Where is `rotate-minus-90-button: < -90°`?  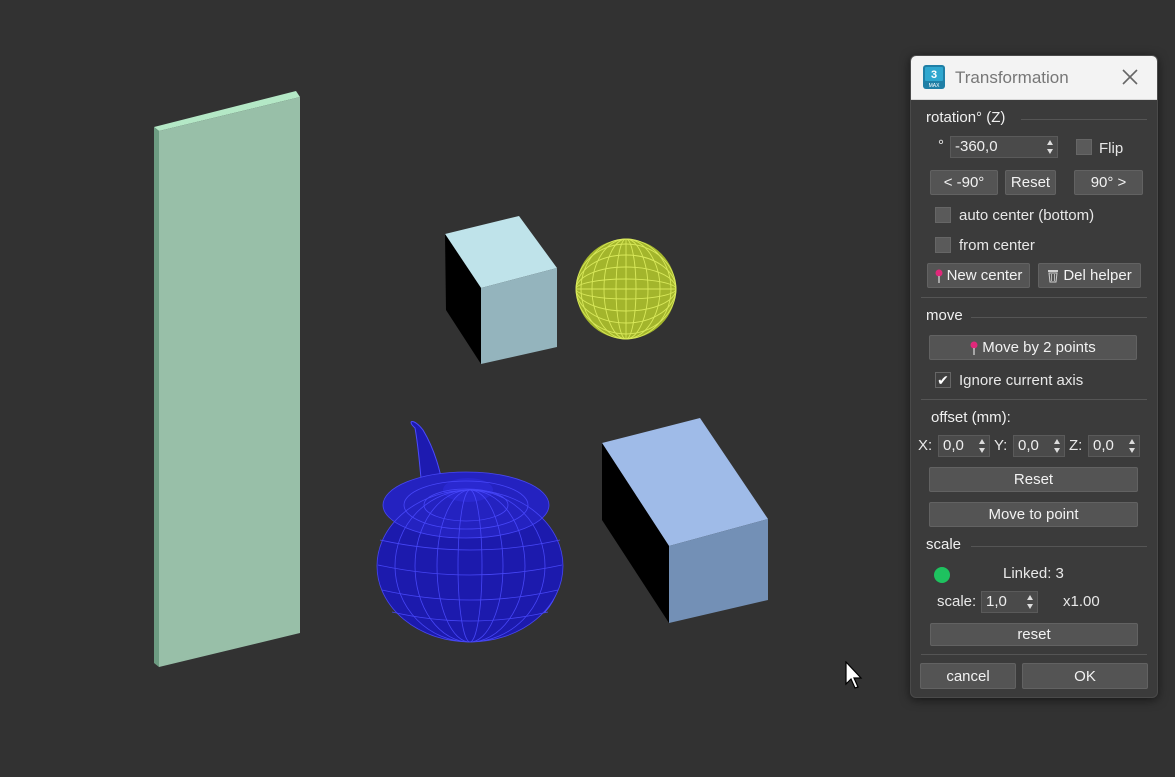 rotate-minus-90-button: < -90° is located at coordinates (964, 182).